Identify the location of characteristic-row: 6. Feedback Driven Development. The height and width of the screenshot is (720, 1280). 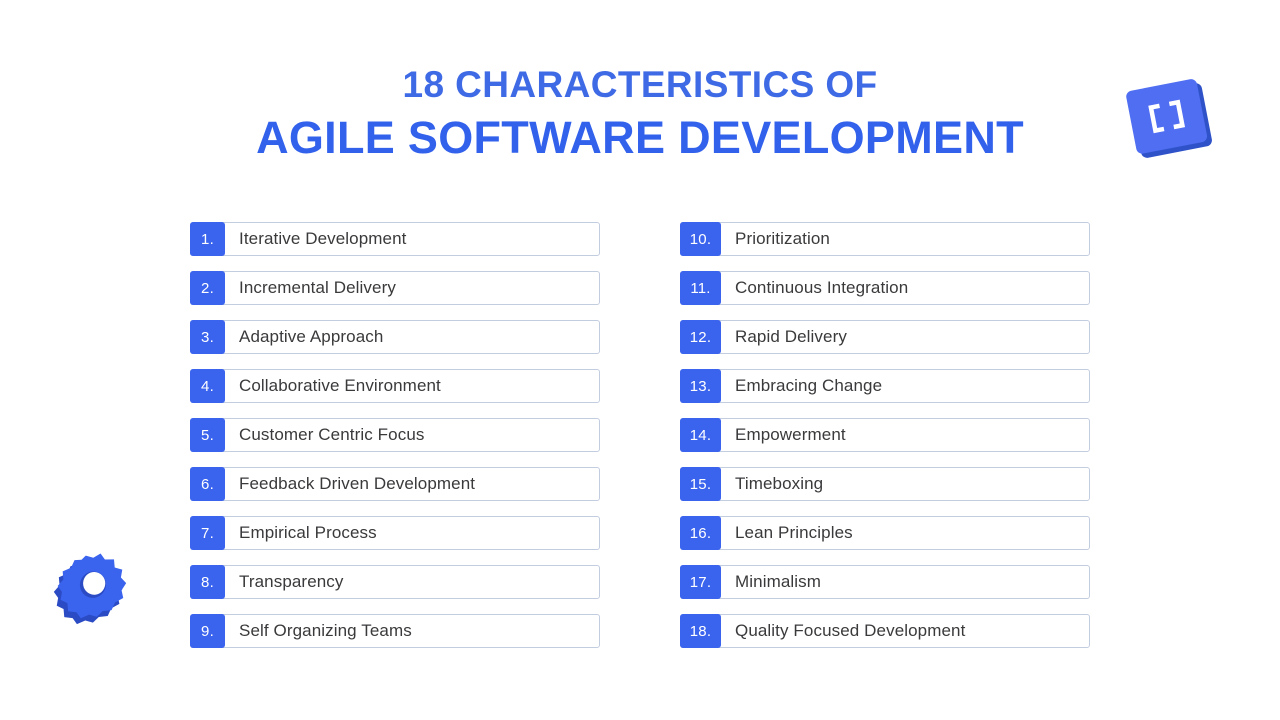
(395, 484).